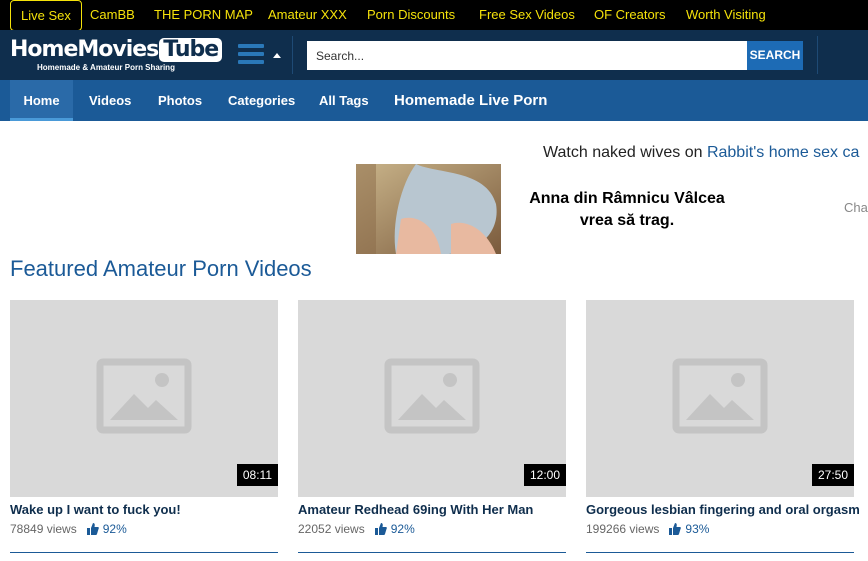 The width and height of the screenshot is (868, 561). What do you see at coordinates (261, 100) in the screenshot?
I see `nav-categories: Categories` at bounding box center [261, 100].